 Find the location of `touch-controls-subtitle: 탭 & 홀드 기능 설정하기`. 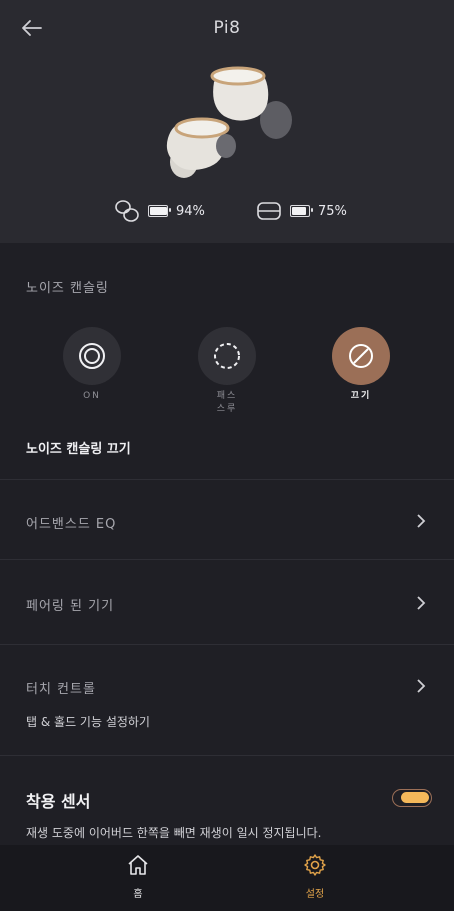

touch-controls-subtitle: 탭 & 홀드 기능 설정하기 is located at coordinates (88, 722).